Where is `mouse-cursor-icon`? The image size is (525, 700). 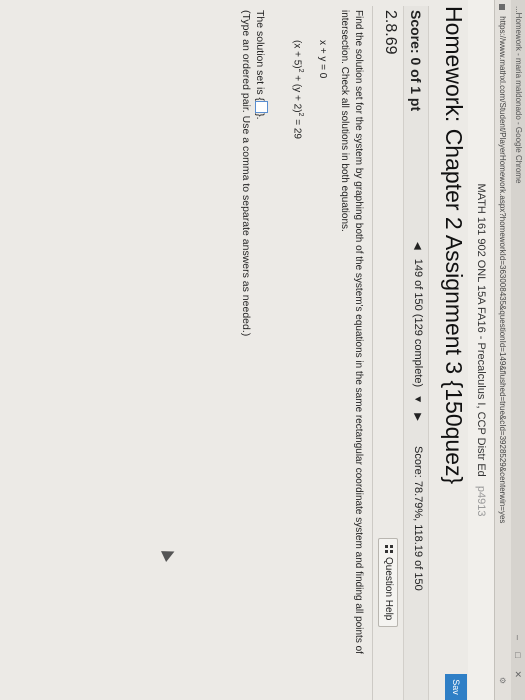
mouse-cursor-icon is located at coordinates (169, 554).